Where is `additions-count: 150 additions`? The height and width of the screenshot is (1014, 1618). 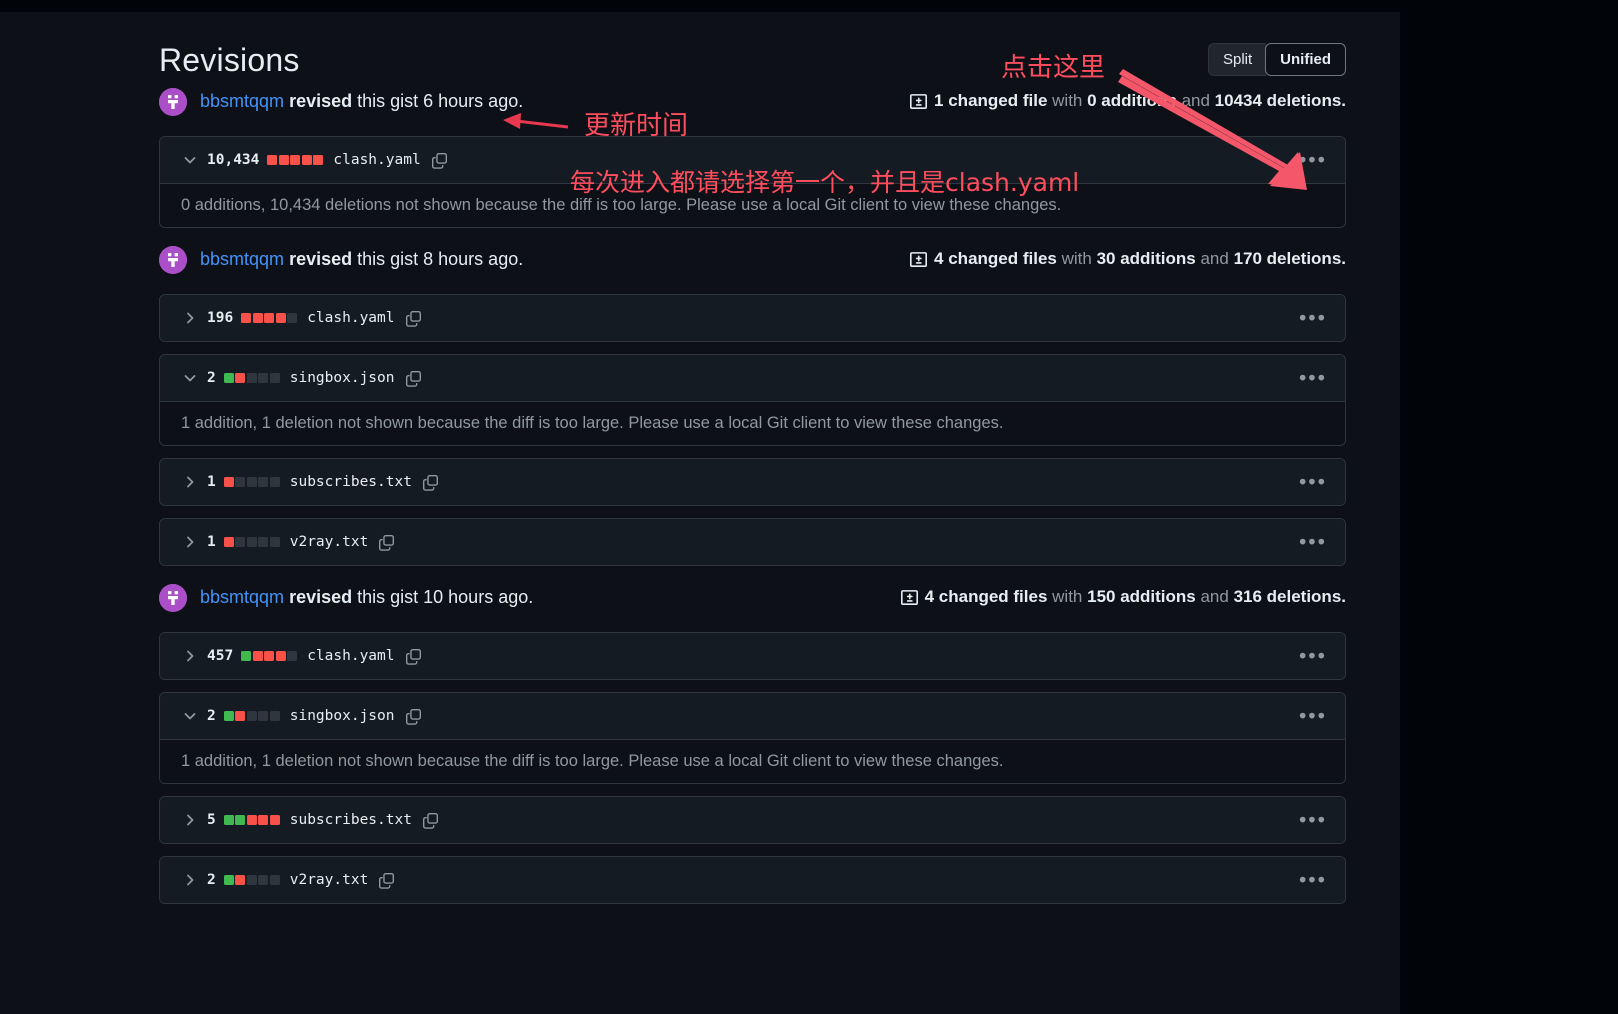
additions-count: 150 additions is located at coordinates (1141, 596).